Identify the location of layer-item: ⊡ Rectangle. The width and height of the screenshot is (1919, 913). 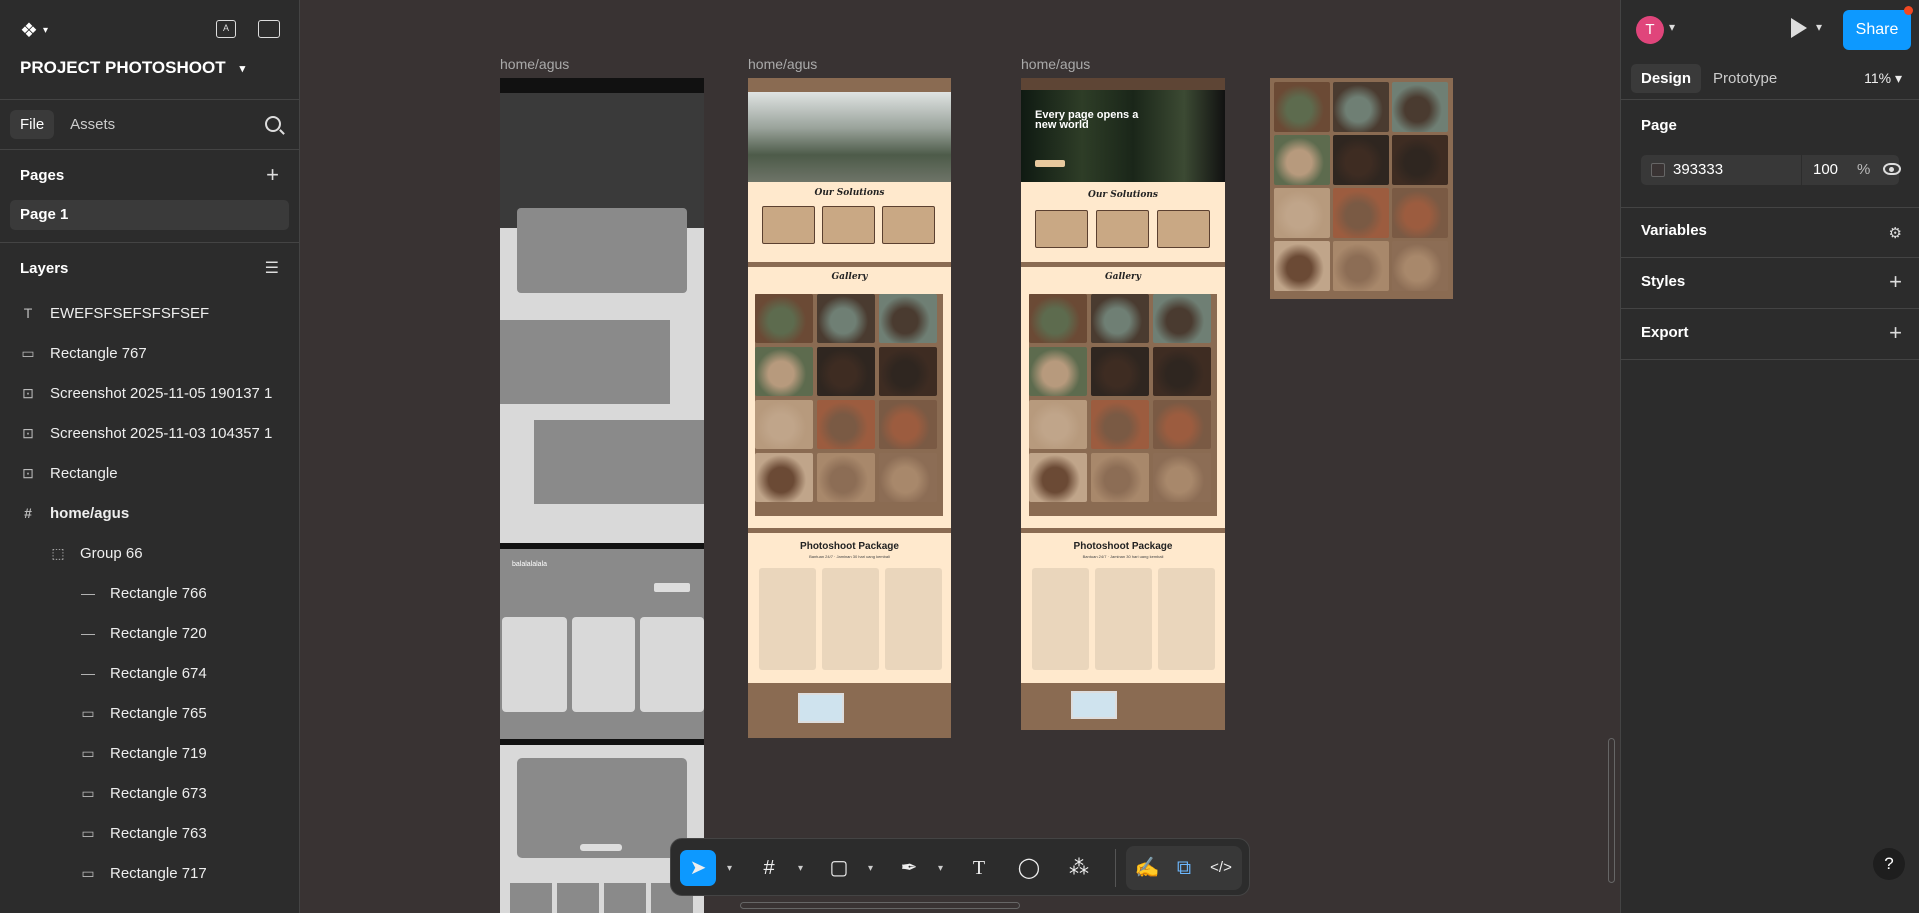
(149, 473).